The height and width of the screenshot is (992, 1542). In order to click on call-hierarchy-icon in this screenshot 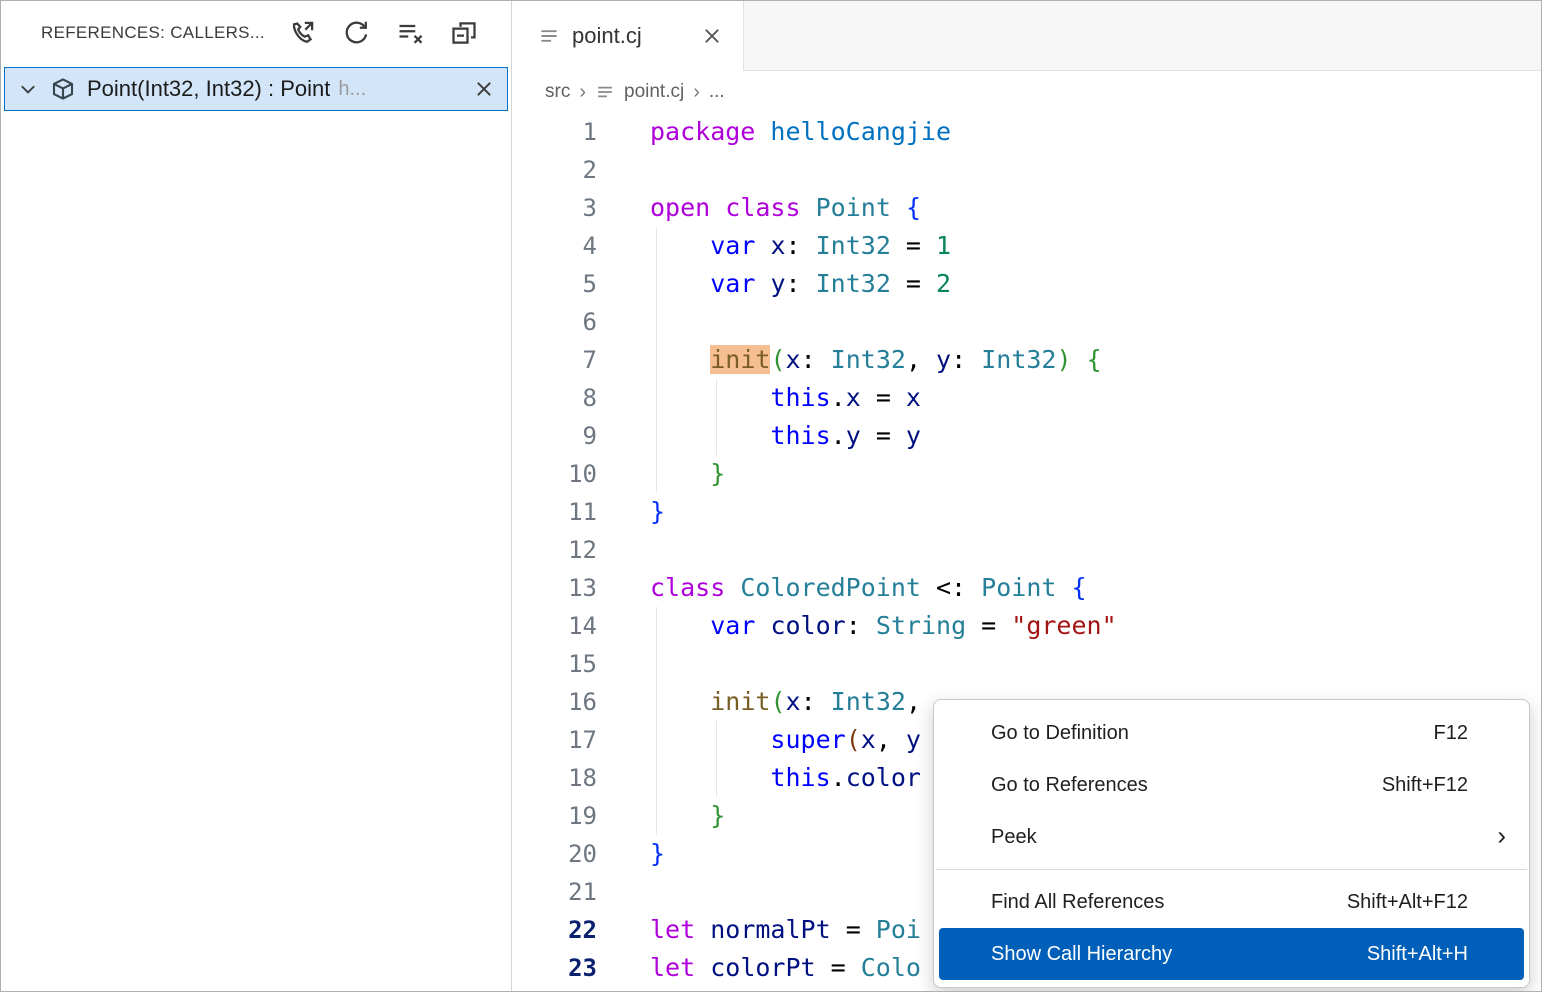, I will do `click(302, 33)`.